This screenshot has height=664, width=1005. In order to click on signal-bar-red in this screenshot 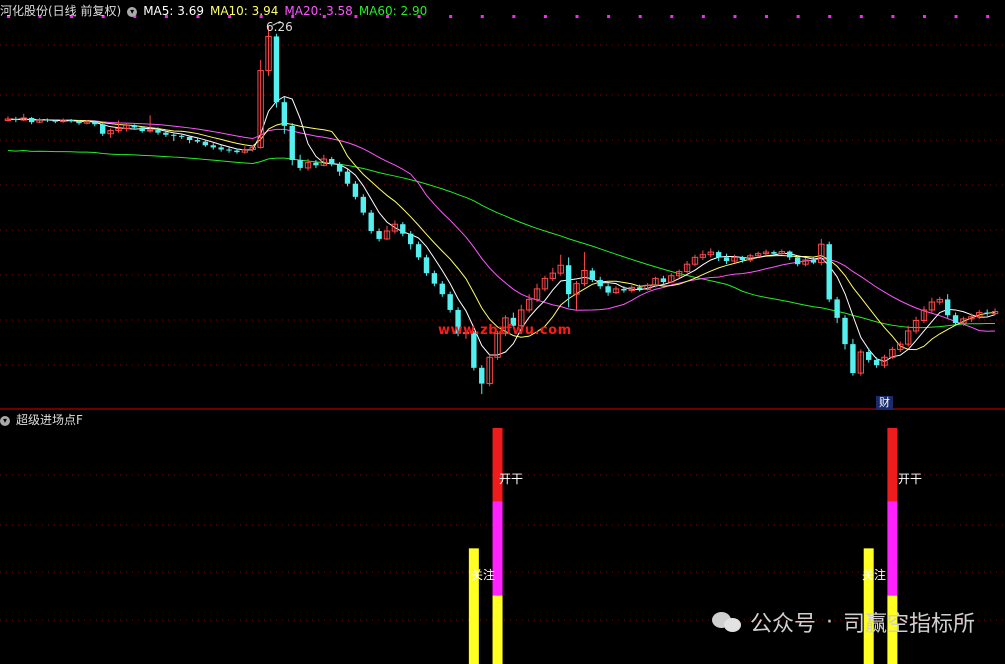, I will do `click(892, 465)`.